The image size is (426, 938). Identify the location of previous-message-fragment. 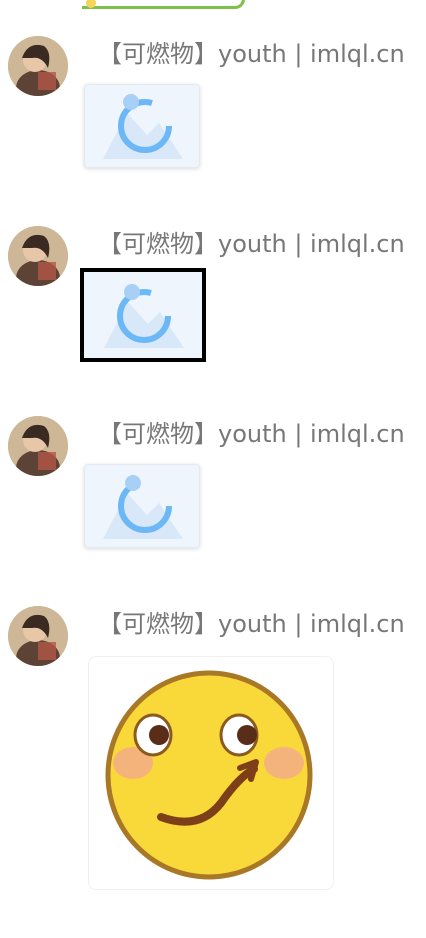
(163, 4).